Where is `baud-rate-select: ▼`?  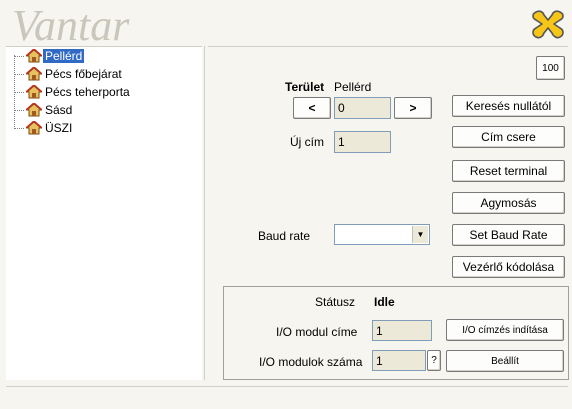
baud-rate-select: ▼ is located at coordinates (382, 234).